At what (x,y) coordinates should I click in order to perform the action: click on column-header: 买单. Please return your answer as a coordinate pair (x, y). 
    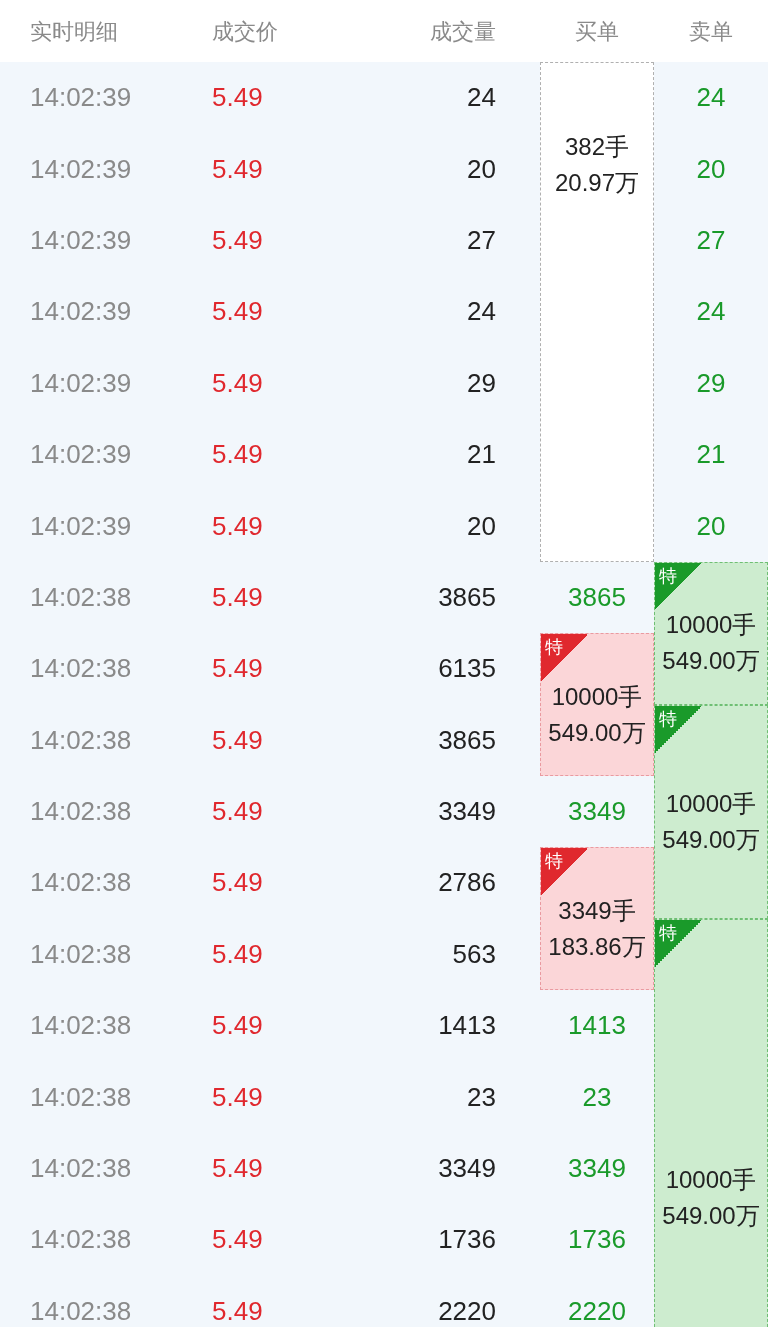
    Looking at the image, I should click on (597, 31).